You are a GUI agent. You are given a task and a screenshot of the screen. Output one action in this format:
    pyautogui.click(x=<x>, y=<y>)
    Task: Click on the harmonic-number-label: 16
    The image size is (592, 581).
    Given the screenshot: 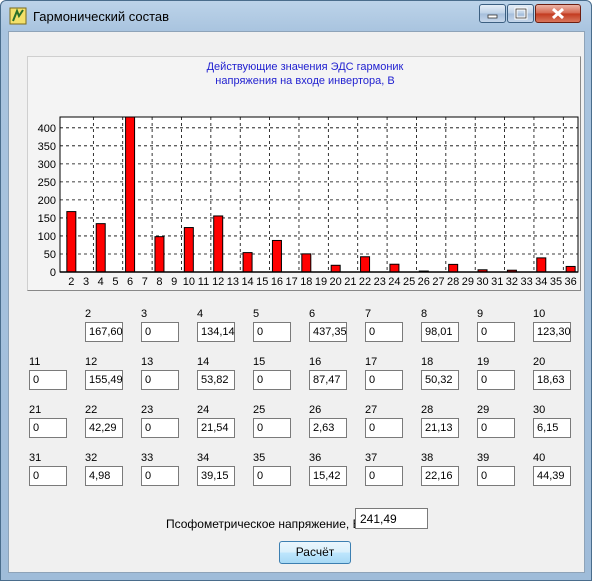 What is the action you would take?
    pyautogui.click(x=315, y=362)
    